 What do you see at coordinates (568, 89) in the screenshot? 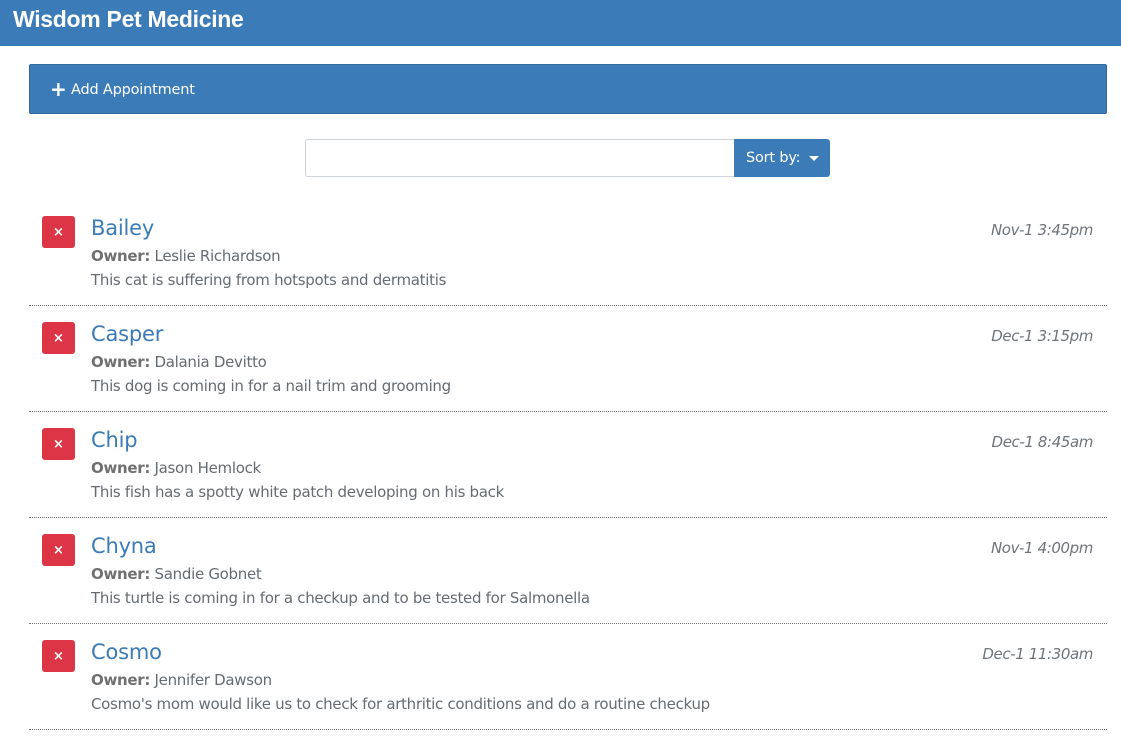
I see `add-appointment-button: + Add Appointment` at bounding box center [568, 89].